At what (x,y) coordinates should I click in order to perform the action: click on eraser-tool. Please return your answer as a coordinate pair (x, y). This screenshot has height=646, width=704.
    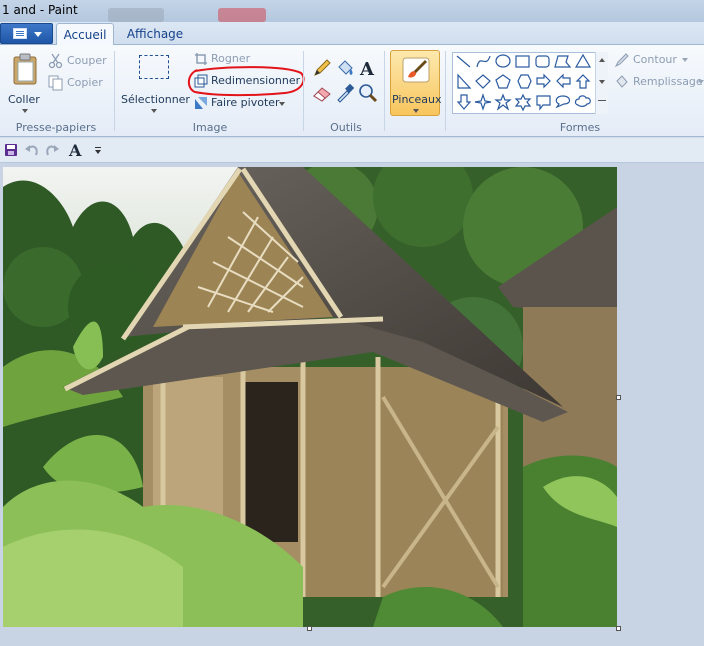
    Looking at the image, I should click on (322, 93).